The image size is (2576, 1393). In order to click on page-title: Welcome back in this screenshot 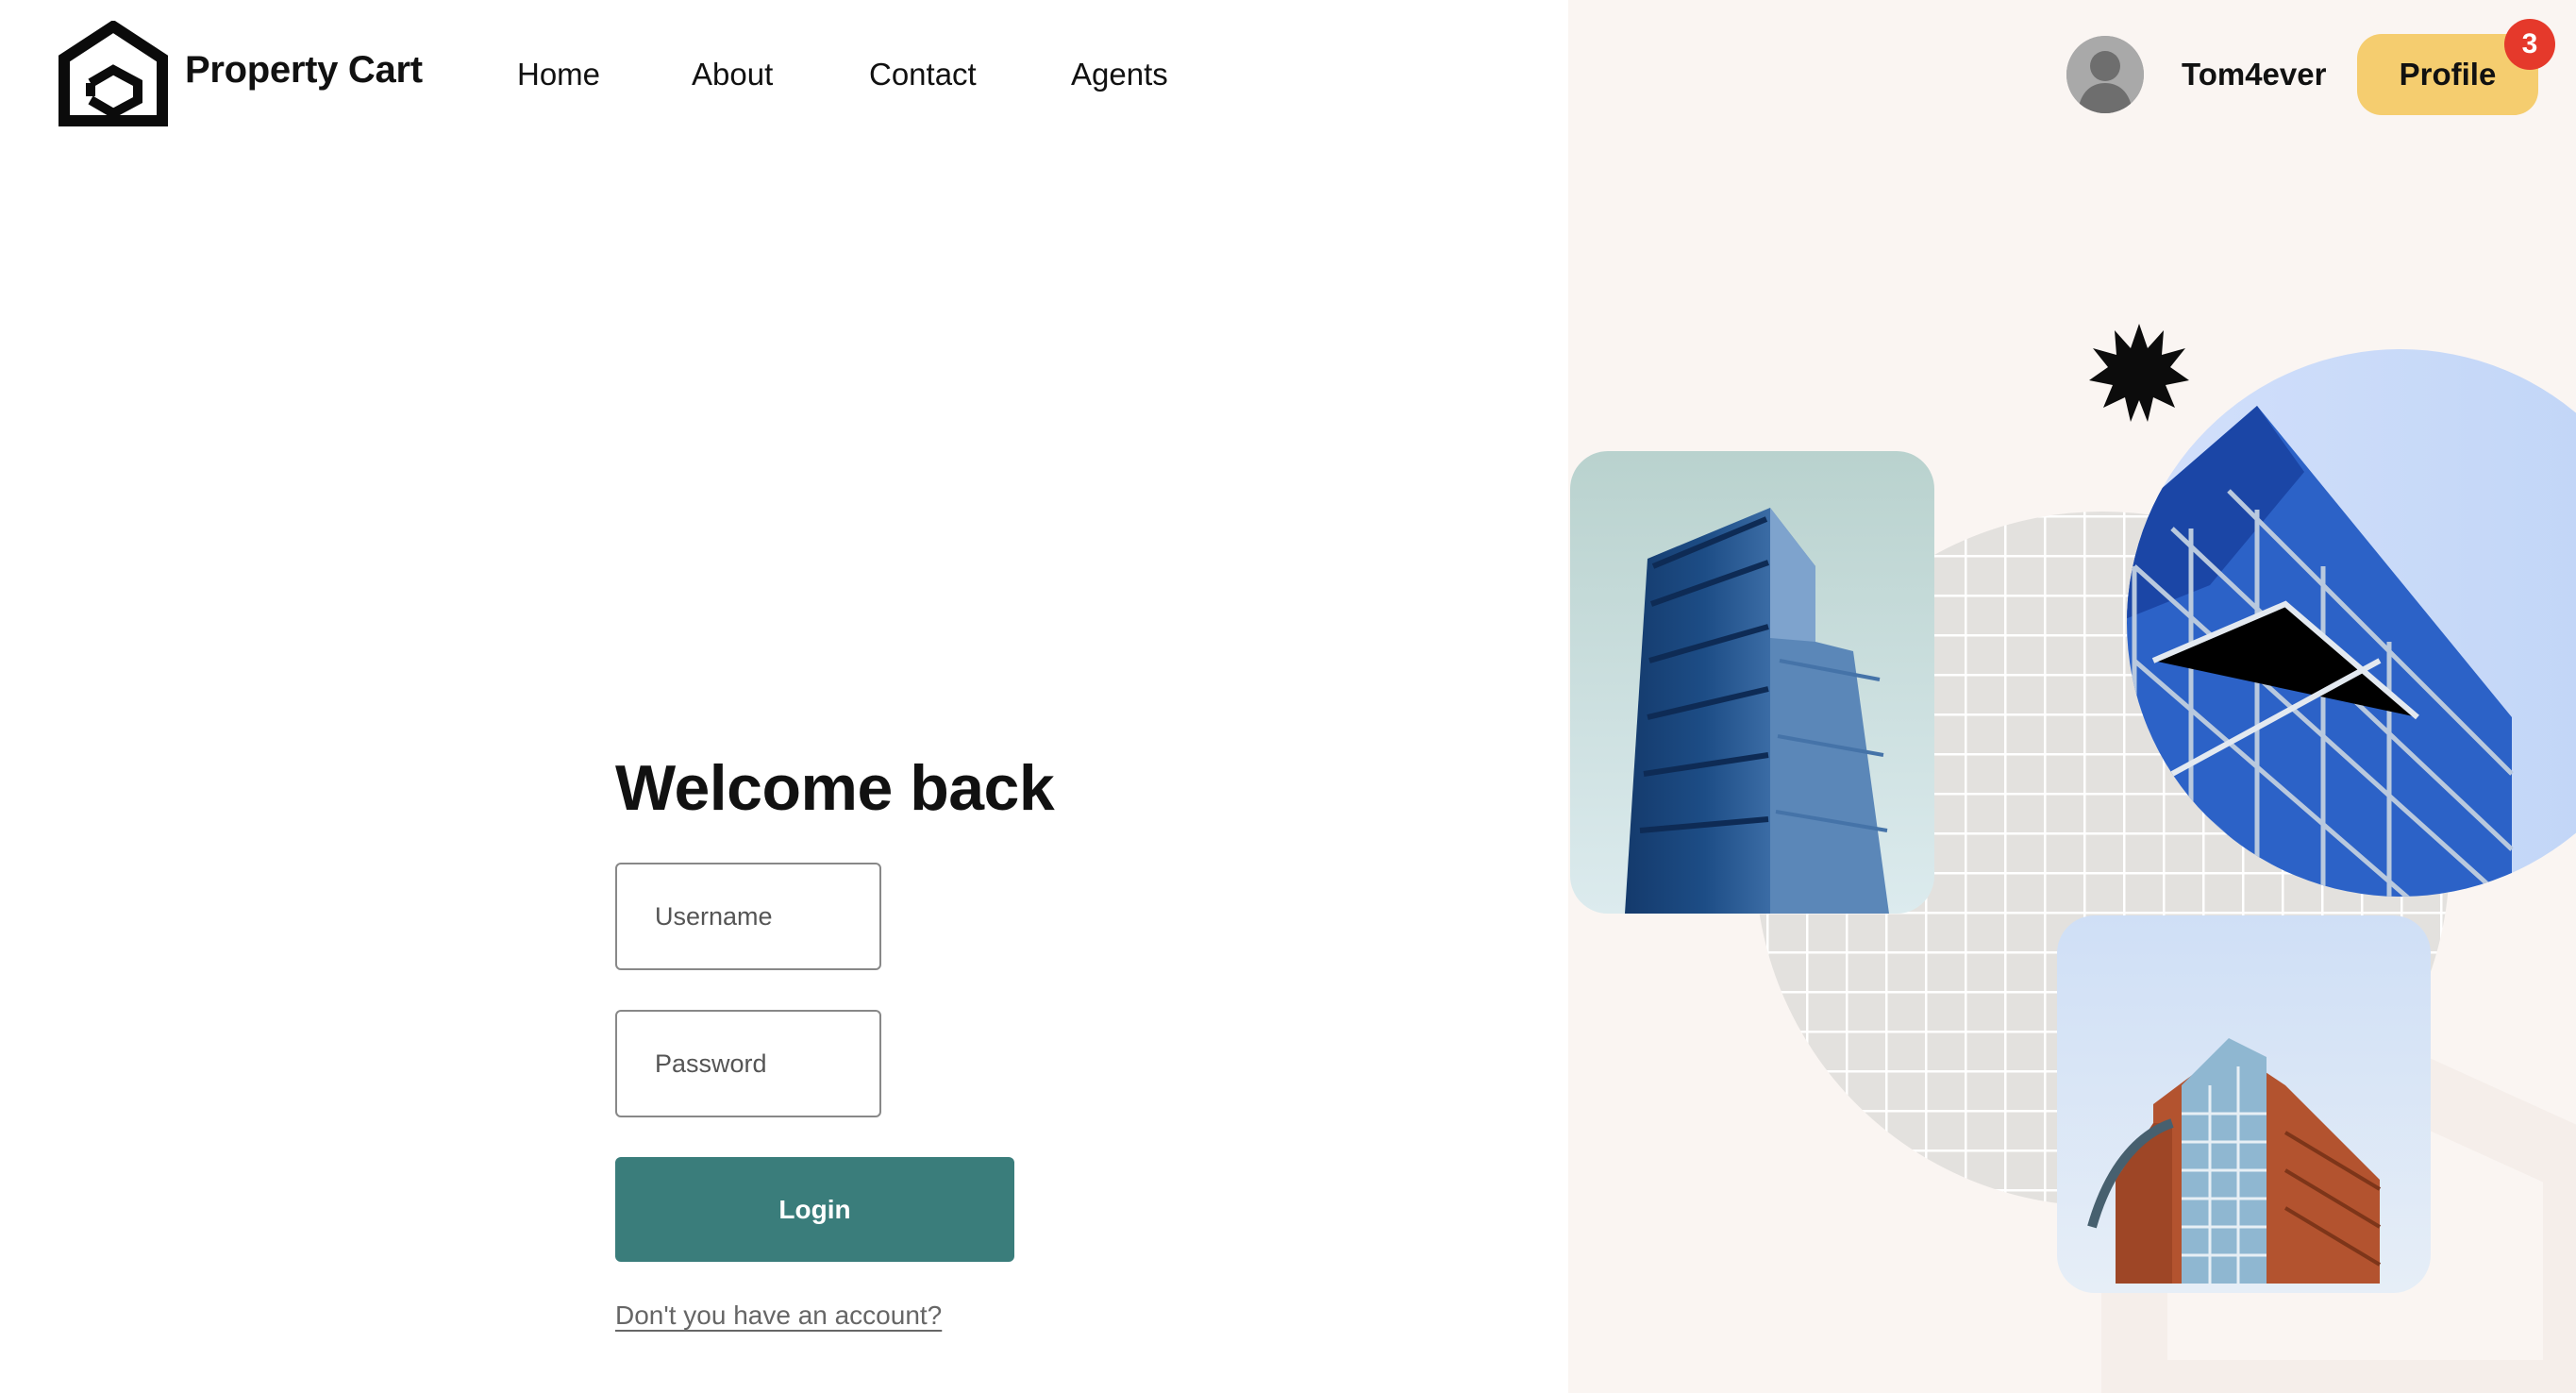, I will do `click(835, 788)`.